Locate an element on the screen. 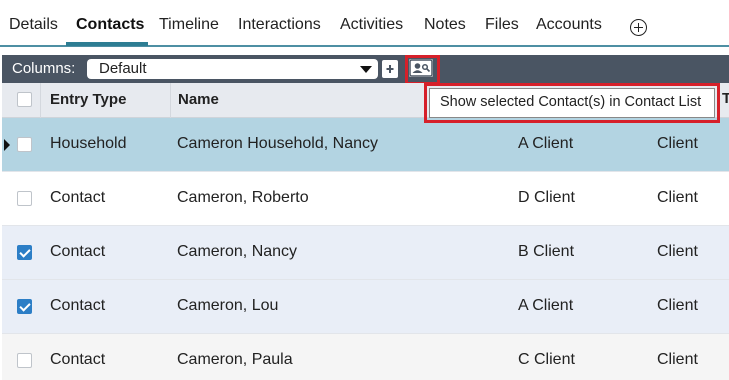  header-partial-label: T is located at coordinates (725, 98).